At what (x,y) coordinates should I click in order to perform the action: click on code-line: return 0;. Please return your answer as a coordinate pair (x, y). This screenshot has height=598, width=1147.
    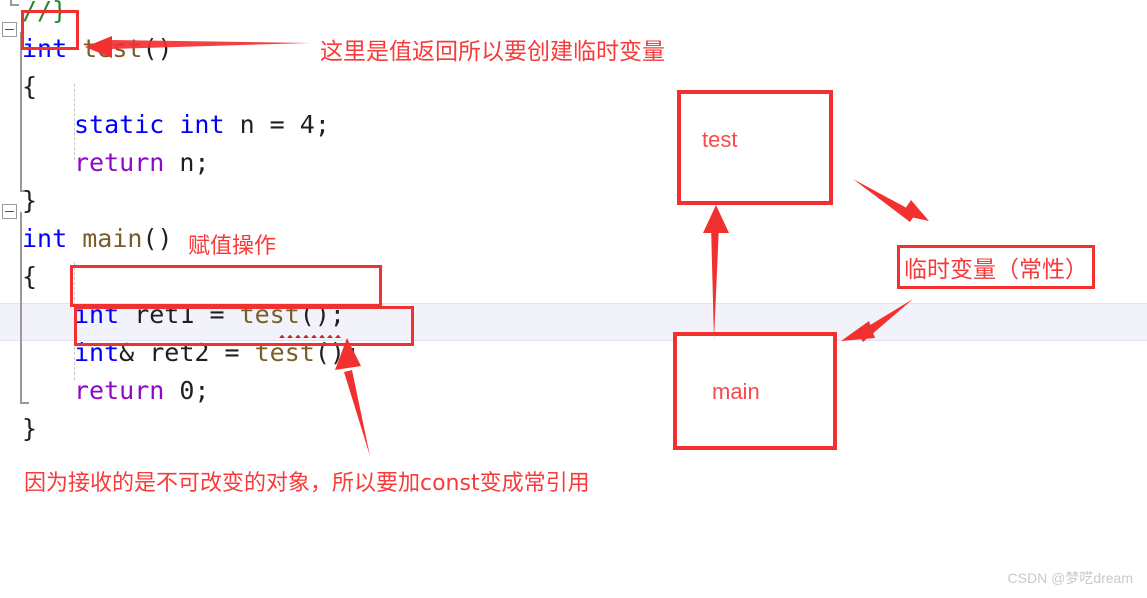
    Looking at the image, I should click on (141, 391).